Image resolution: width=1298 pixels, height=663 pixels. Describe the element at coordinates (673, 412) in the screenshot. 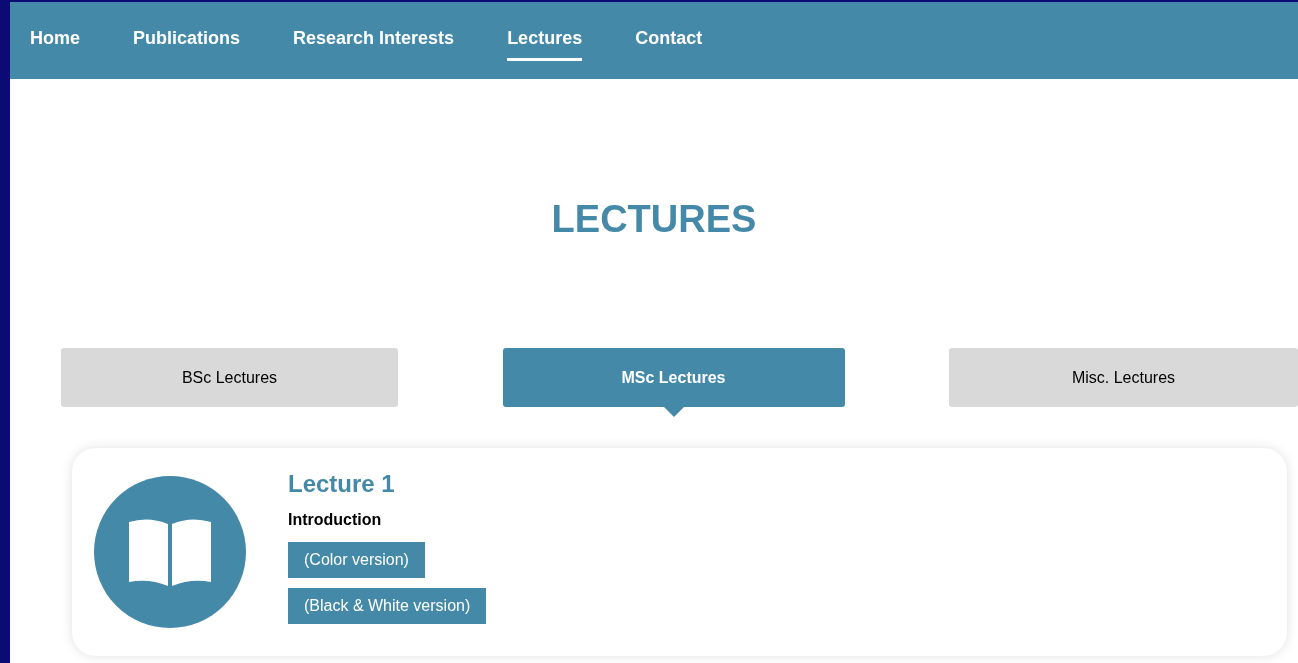

I see `tab-pointer` at that location.